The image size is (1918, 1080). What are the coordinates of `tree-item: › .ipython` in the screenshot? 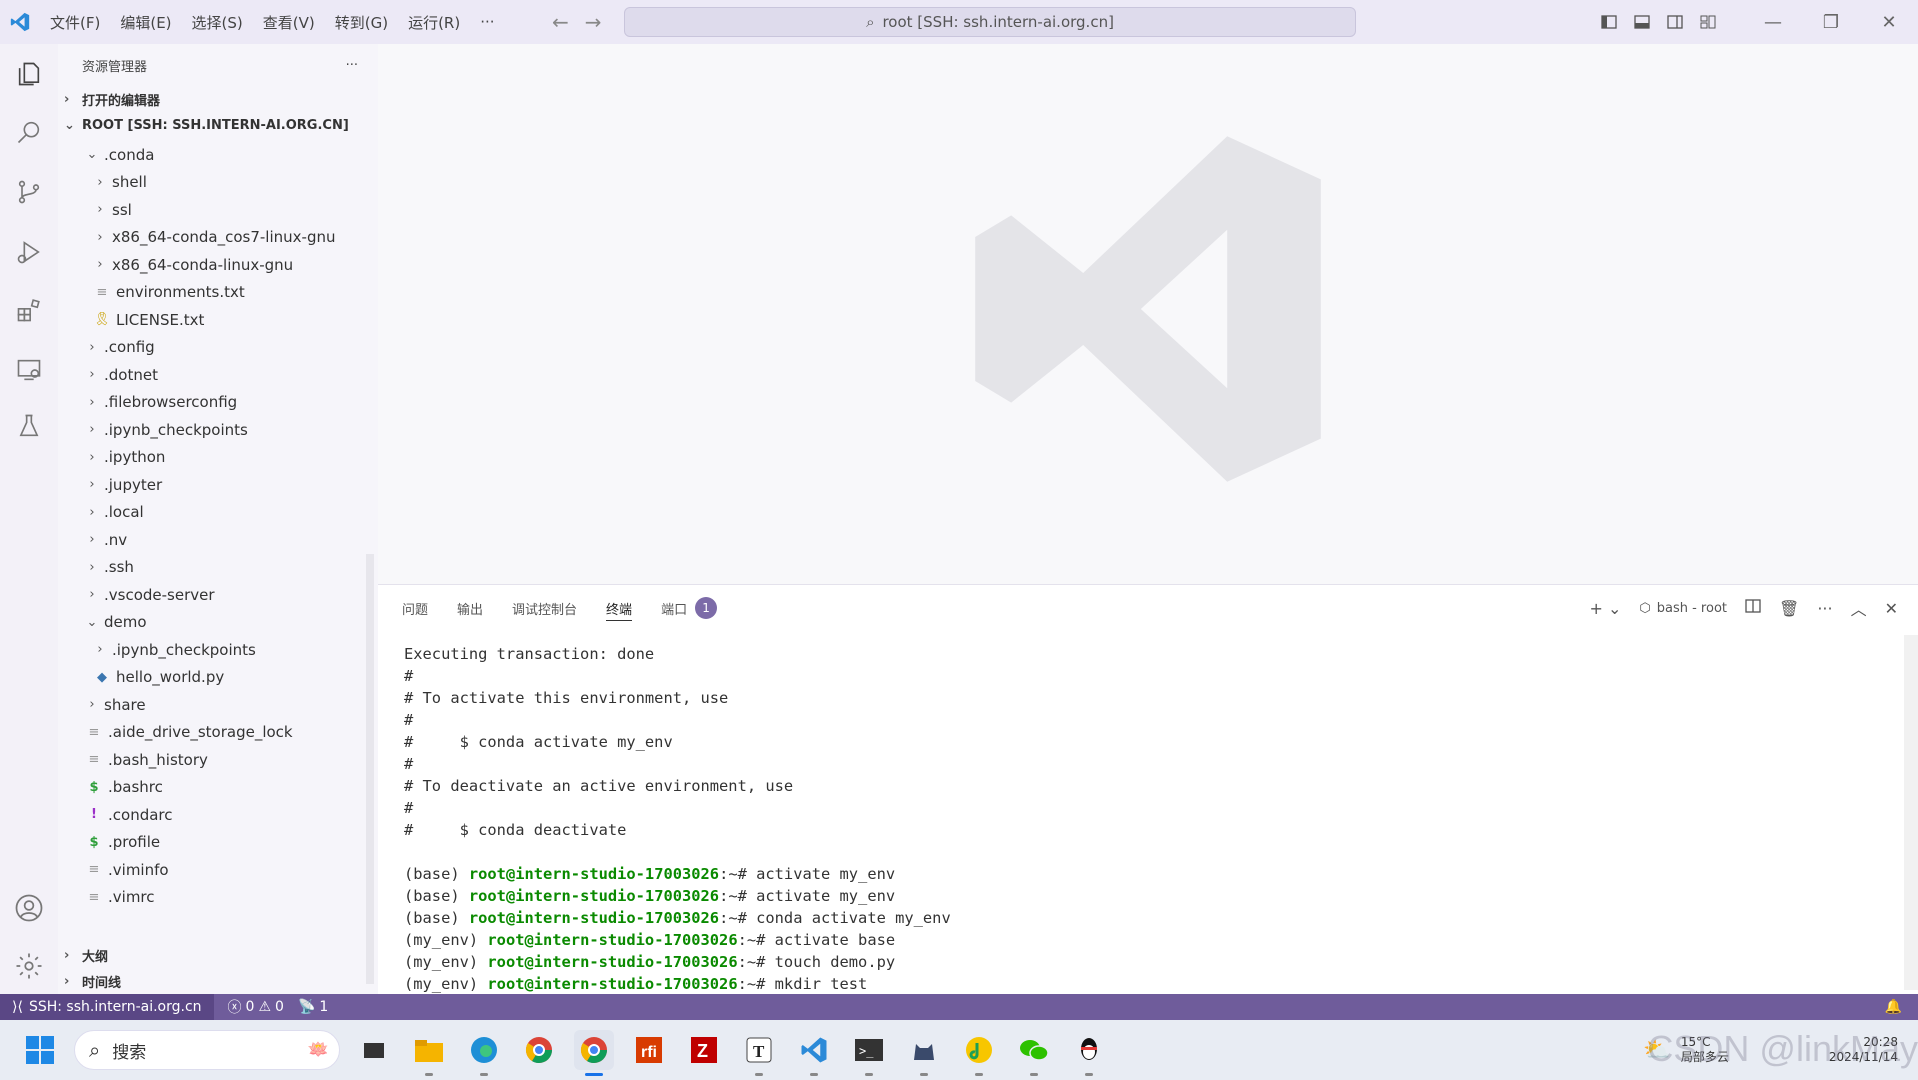 It's located at (218, 458).